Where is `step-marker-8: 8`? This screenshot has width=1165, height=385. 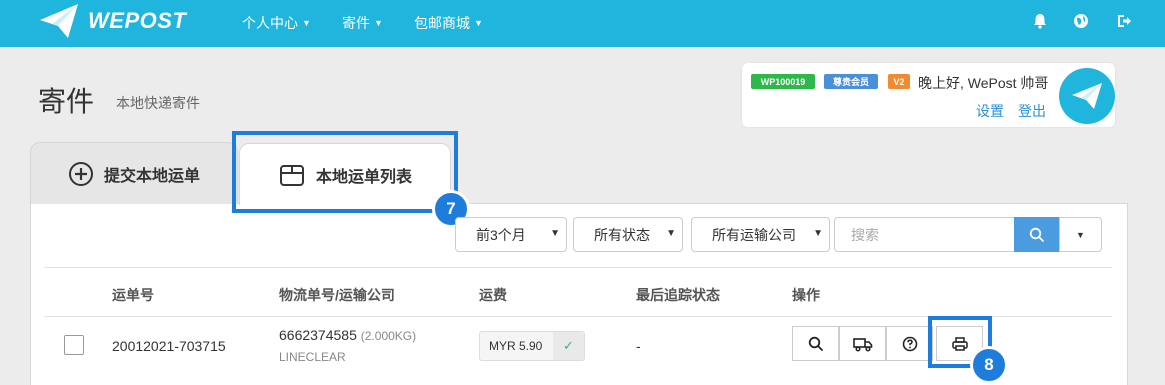
step-marker-8: 8 is located at coordinates (989, 365).